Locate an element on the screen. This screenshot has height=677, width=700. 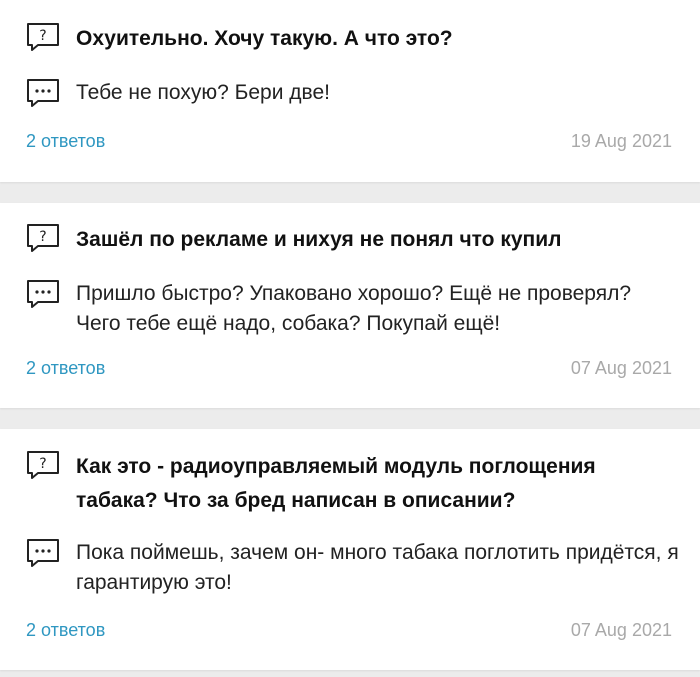
answer-row: Тебе не похую? Бери две! is located at coordinates (353, 93).